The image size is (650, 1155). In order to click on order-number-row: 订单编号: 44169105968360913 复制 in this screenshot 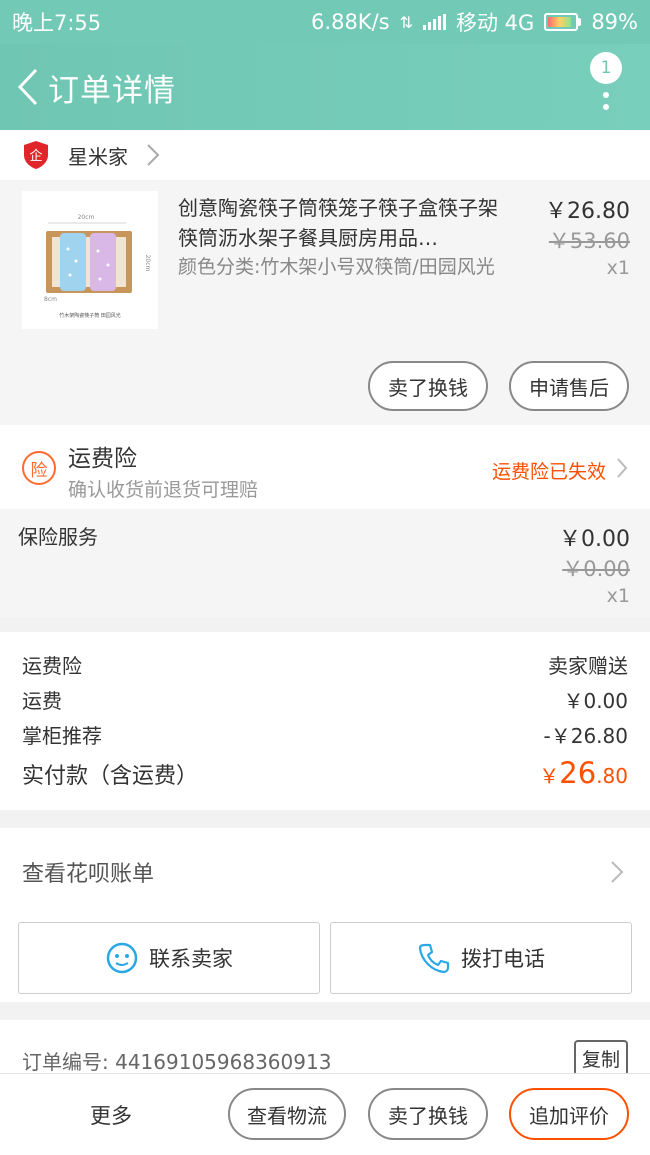, I will do `click(325, 1050)`.